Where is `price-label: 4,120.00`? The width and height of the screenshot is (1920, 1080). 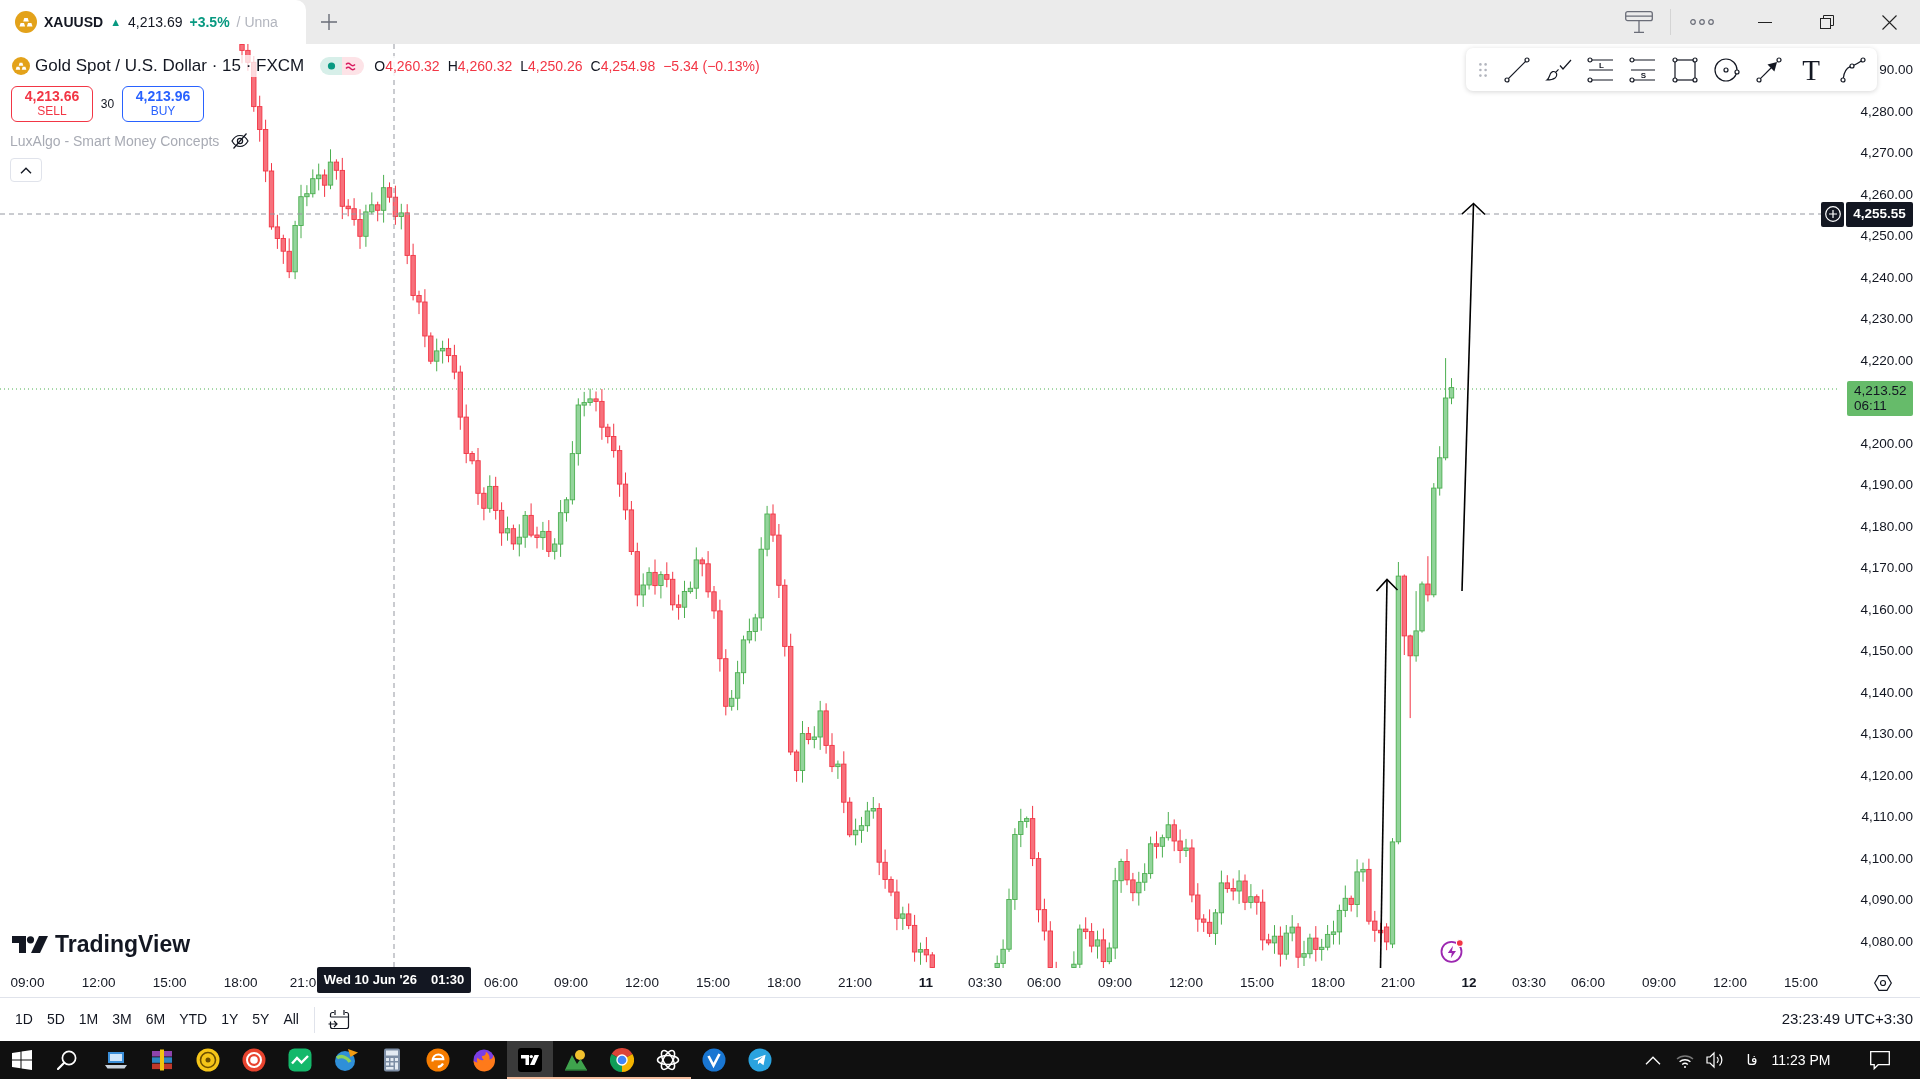 price-label: 4,120.00 is located at coordinates (1886, 775).